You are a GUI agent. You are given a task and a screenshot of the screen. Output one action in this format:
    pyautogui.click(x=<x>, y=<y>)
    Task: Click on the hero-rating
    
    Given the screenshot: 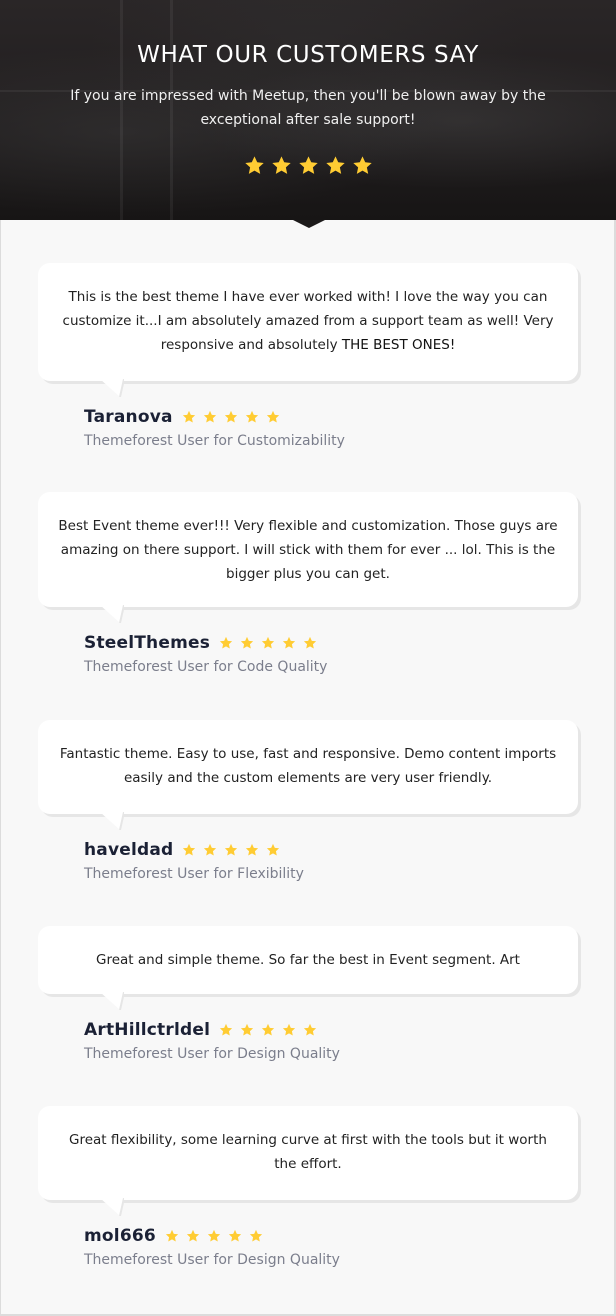 What is the action you would take?
    pyautogui.click(x=308, y=165)
    